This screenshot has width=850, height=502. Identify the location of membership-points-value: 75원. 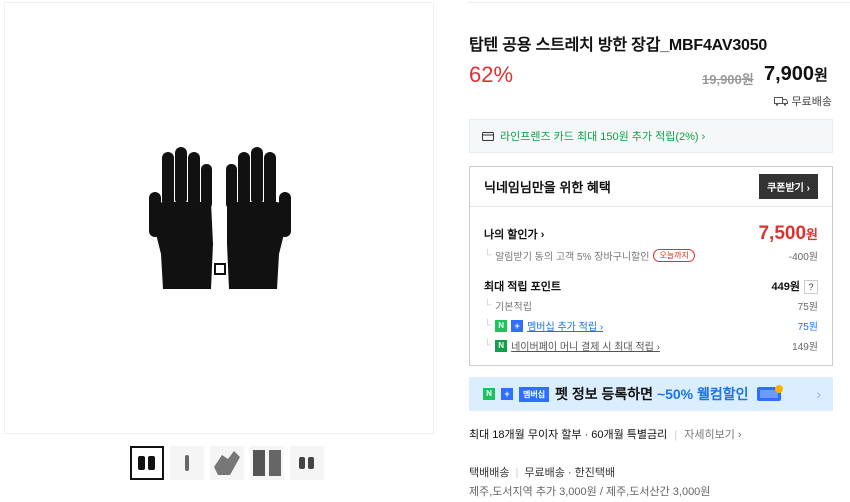
(807, 327).